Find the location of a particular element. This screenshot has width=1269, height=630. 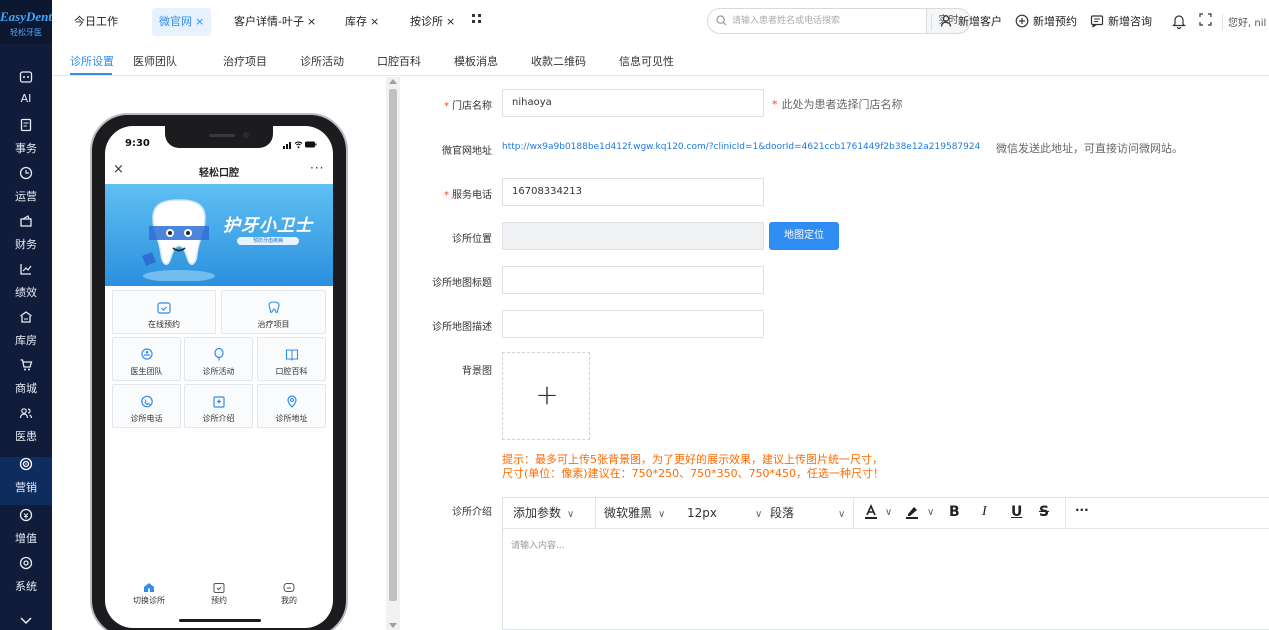

font-color-icon is located at coordinates (871, 511).